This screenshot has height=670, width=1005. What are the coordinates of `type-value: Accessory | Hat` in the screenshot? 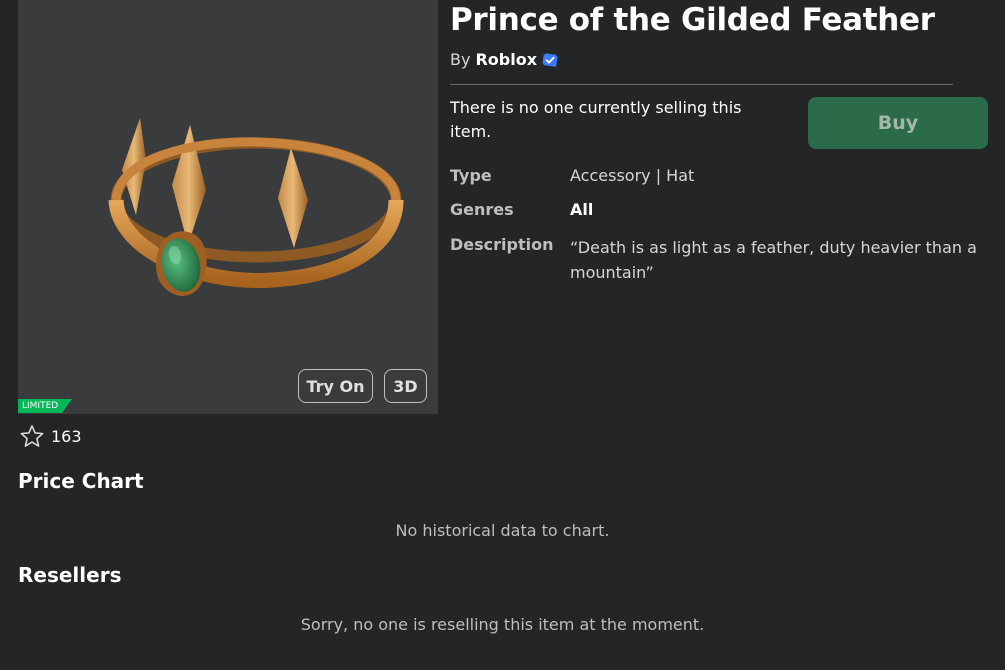 It's located at (632, 175).